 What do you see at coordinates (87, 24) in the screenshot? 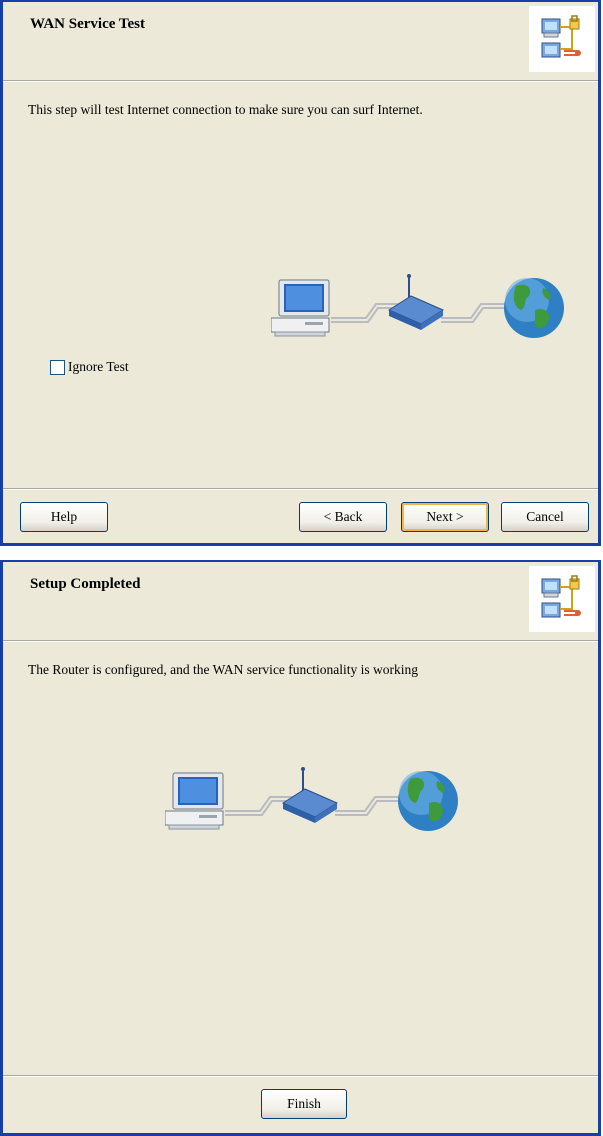
I see `dialog-title: WAN Service Test` at bounding box center [87, 24].